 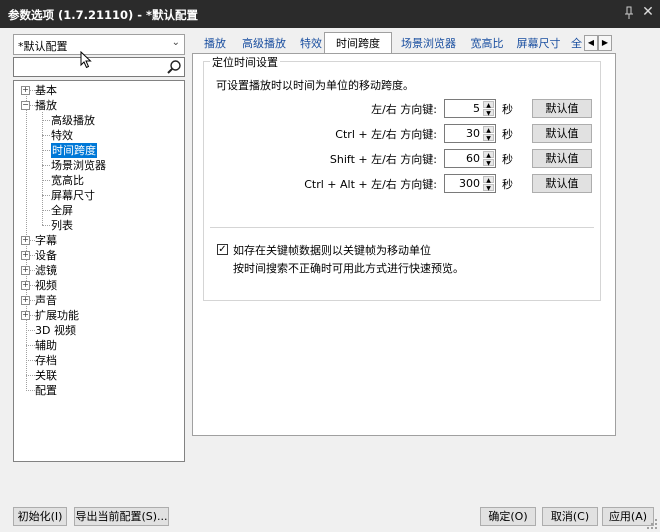 I want to click on tree-item: 时间跨度, so click(x=99, y=150).